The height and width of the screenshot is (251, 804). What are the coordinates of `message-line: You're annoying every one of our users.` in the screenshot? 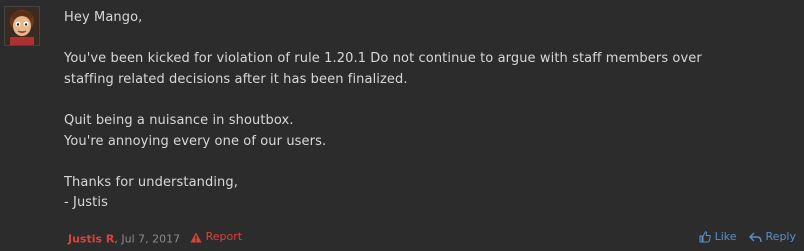 It's located at (195, 141).